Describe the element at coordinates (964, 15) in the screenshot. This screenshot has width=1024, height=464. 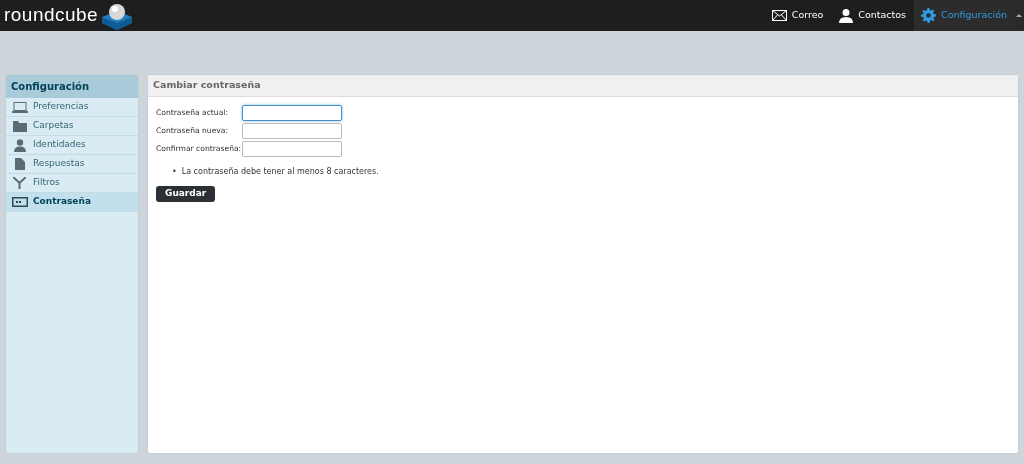
I see `nav-link: Configuración` at that location.